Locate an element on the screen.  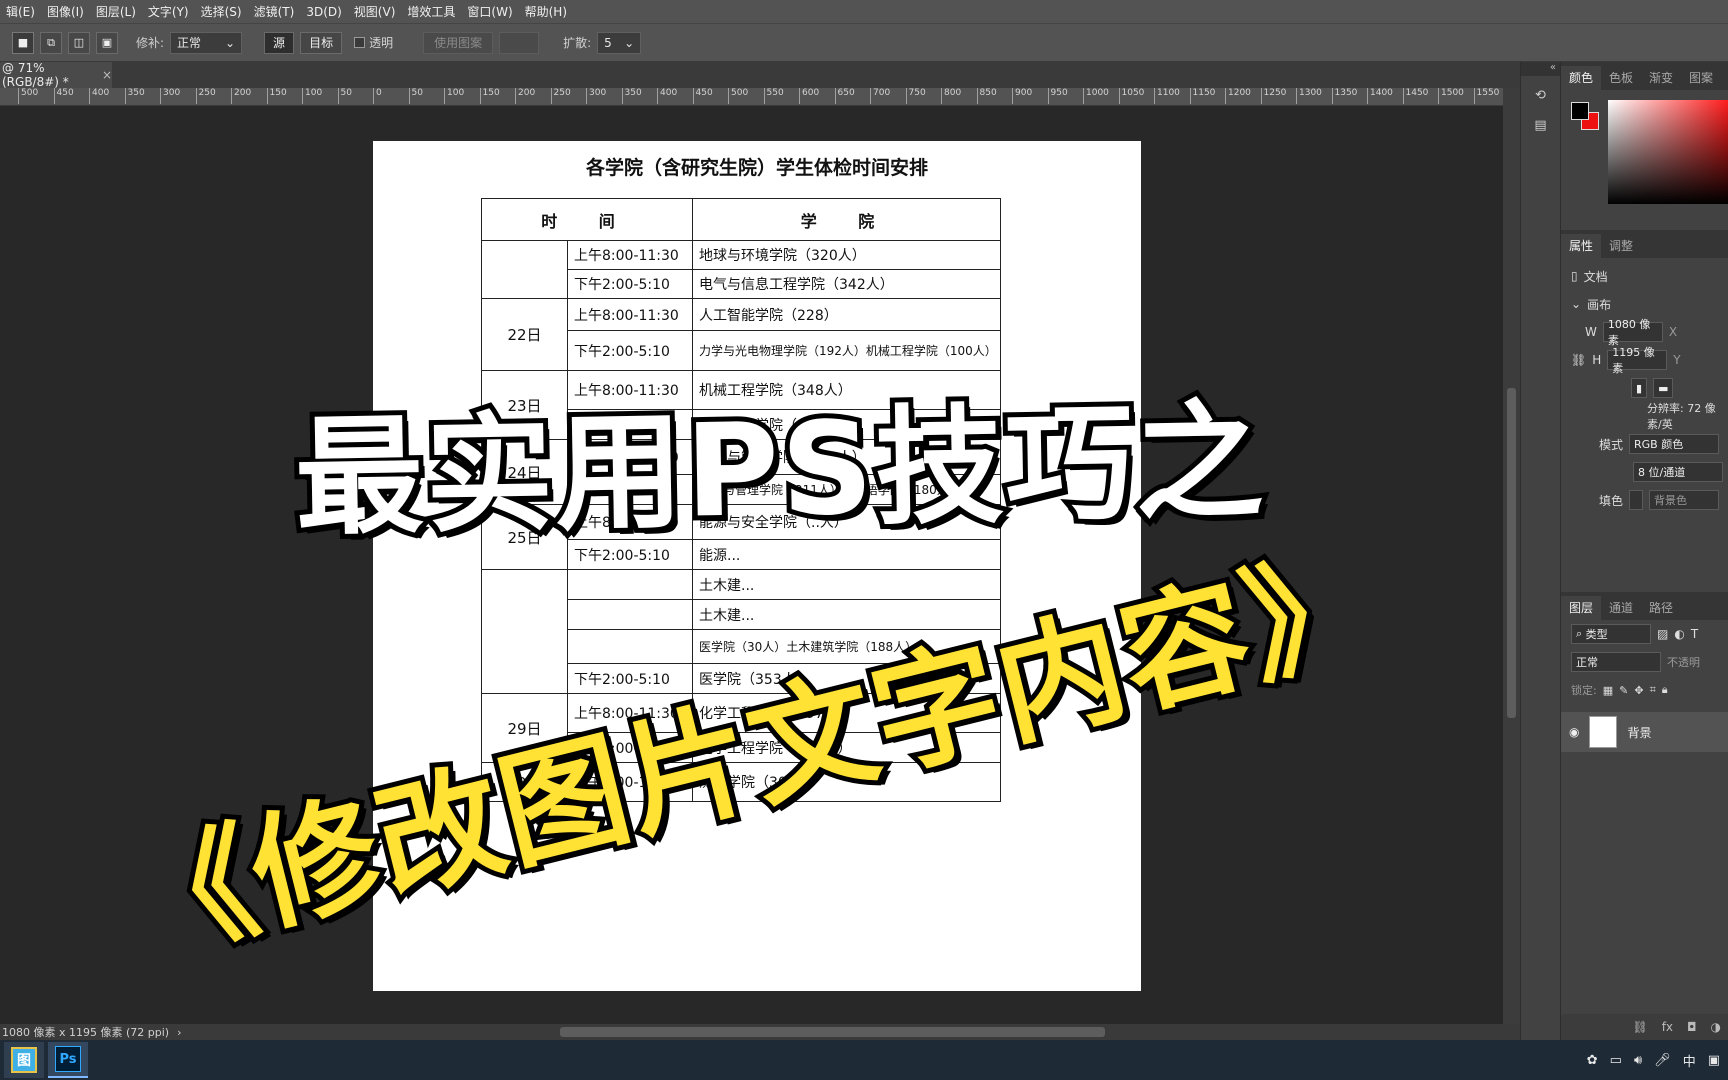
menu-edit: 辑(E) is located at coordinates (20, 11).